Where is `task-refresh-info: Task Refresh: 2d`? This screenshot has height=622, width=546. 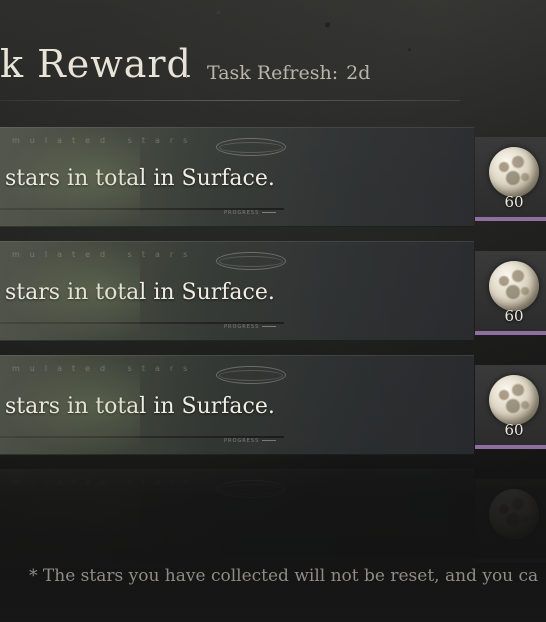
task-refresh-info: Task Refresh: 2d is located at coordinates (288, 73).